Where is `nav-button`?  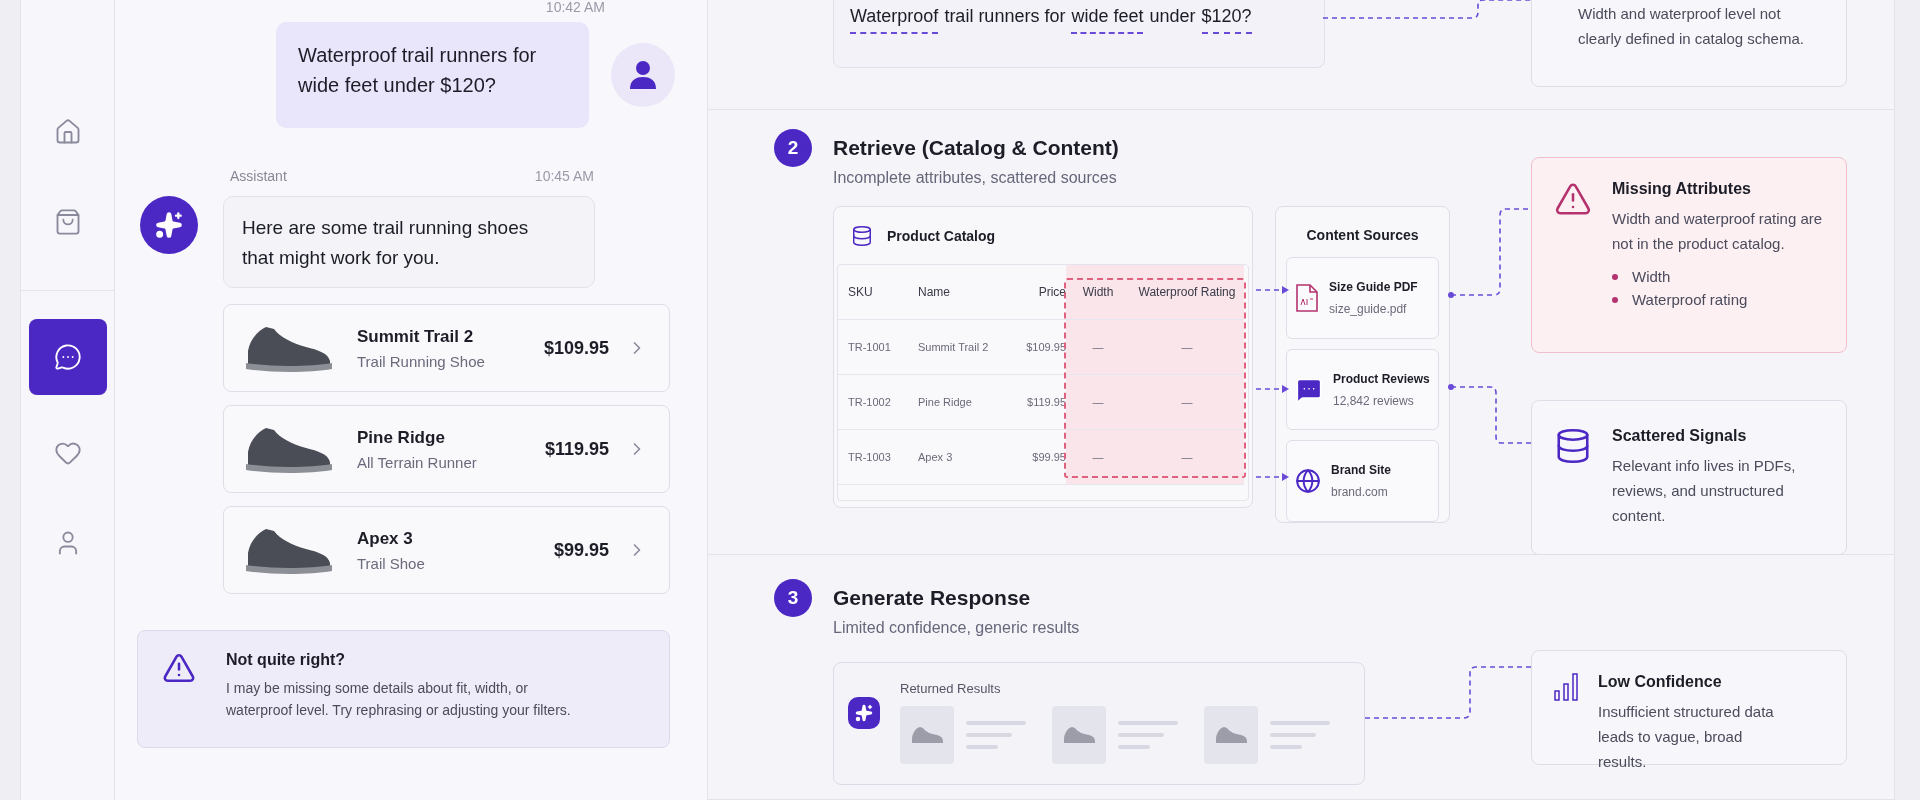 nav-button is located at coordinates (67, 357).